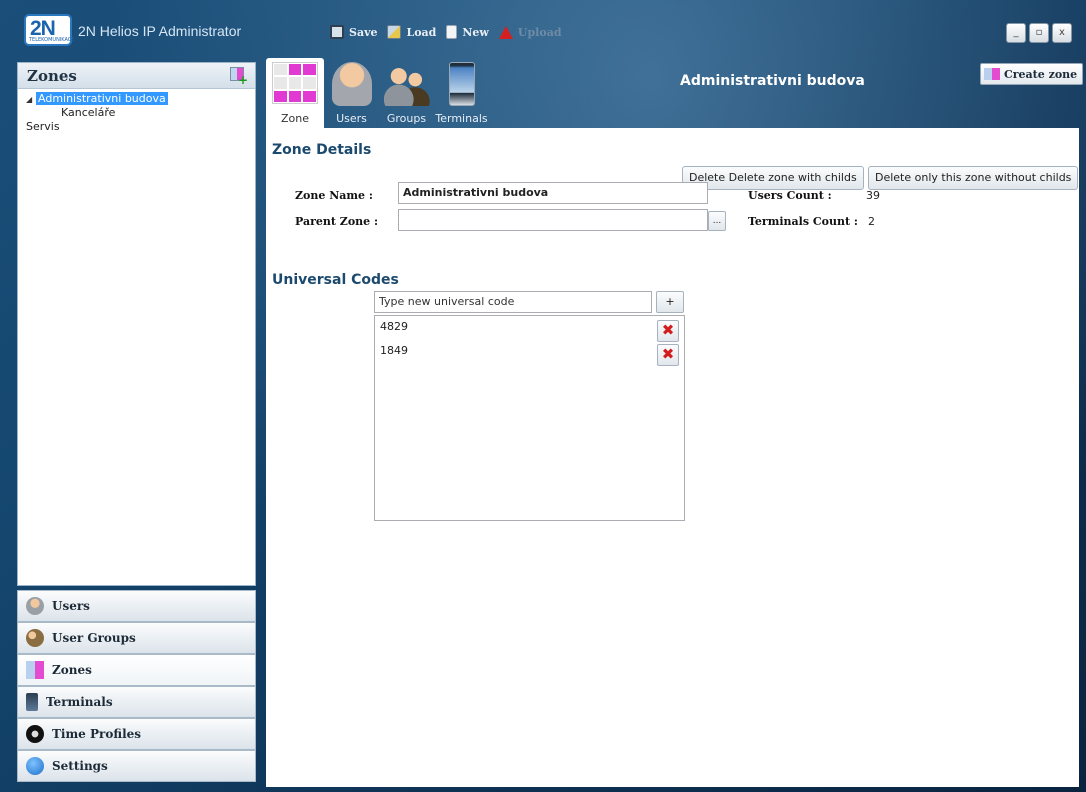  Describe the element at coordinates (337, 221) in the screenshot. I see `parent-zone-label: Parent Zone :` at that location.